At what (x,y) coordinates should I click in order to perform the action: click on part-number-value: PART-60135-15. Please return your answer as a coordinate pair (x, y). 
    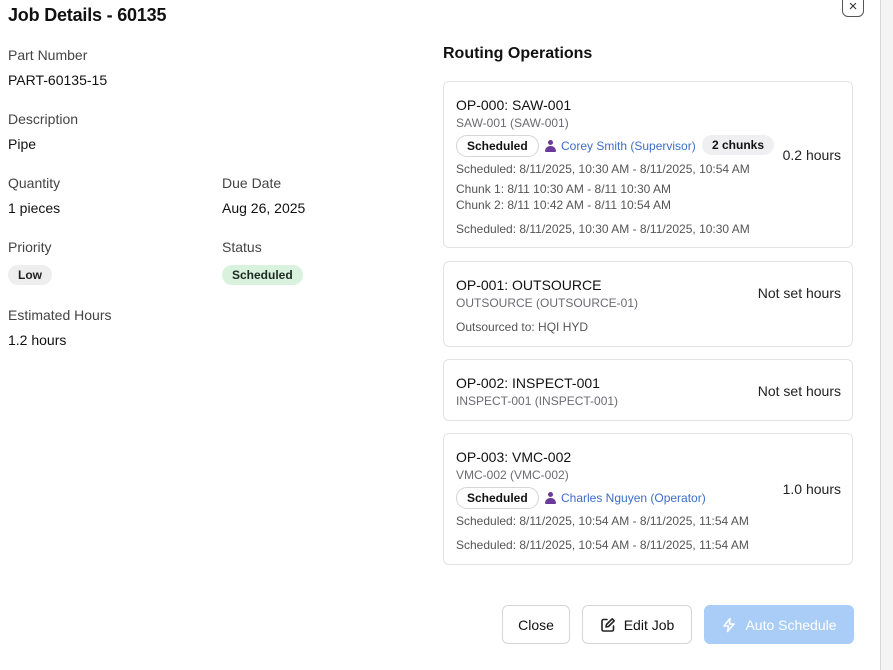
    Looking at the image, I should click on (58, 80).